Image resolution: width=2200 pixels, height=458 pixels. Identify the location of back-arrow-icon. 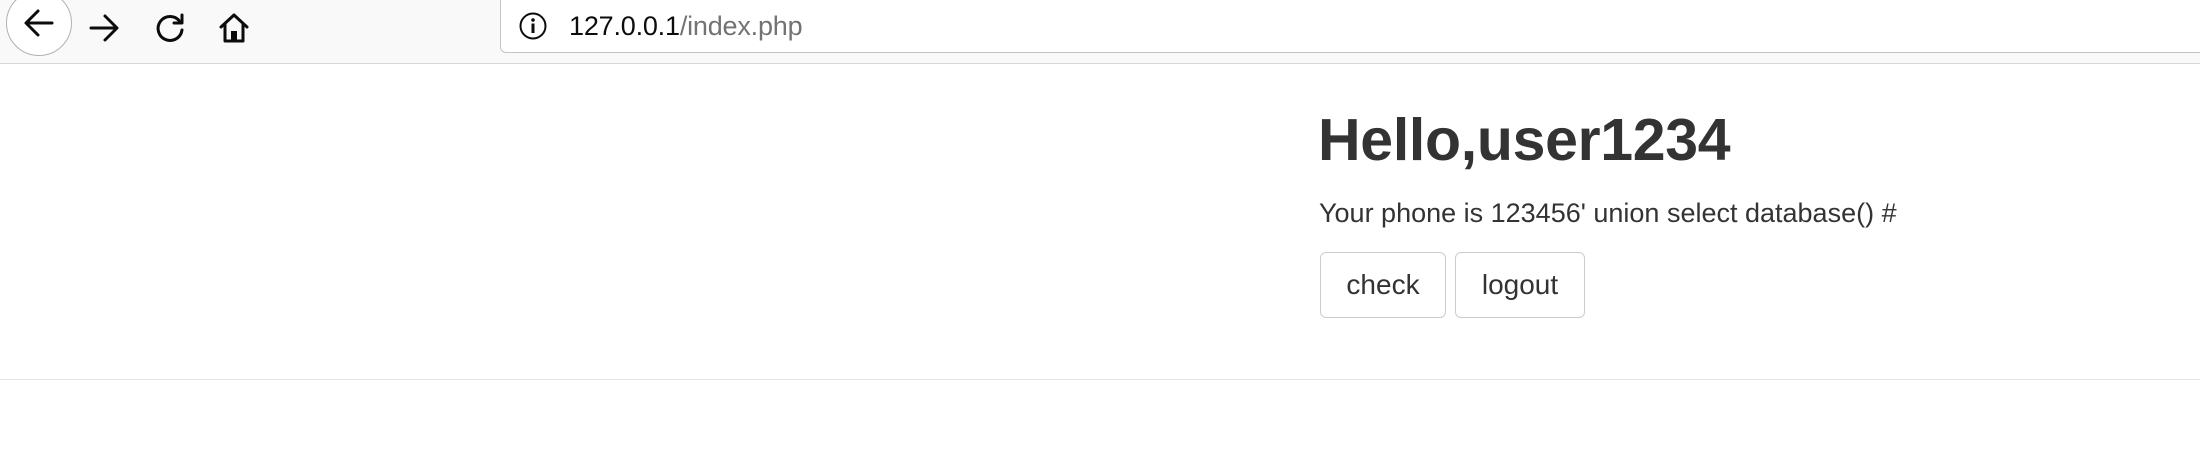
(39, 23).